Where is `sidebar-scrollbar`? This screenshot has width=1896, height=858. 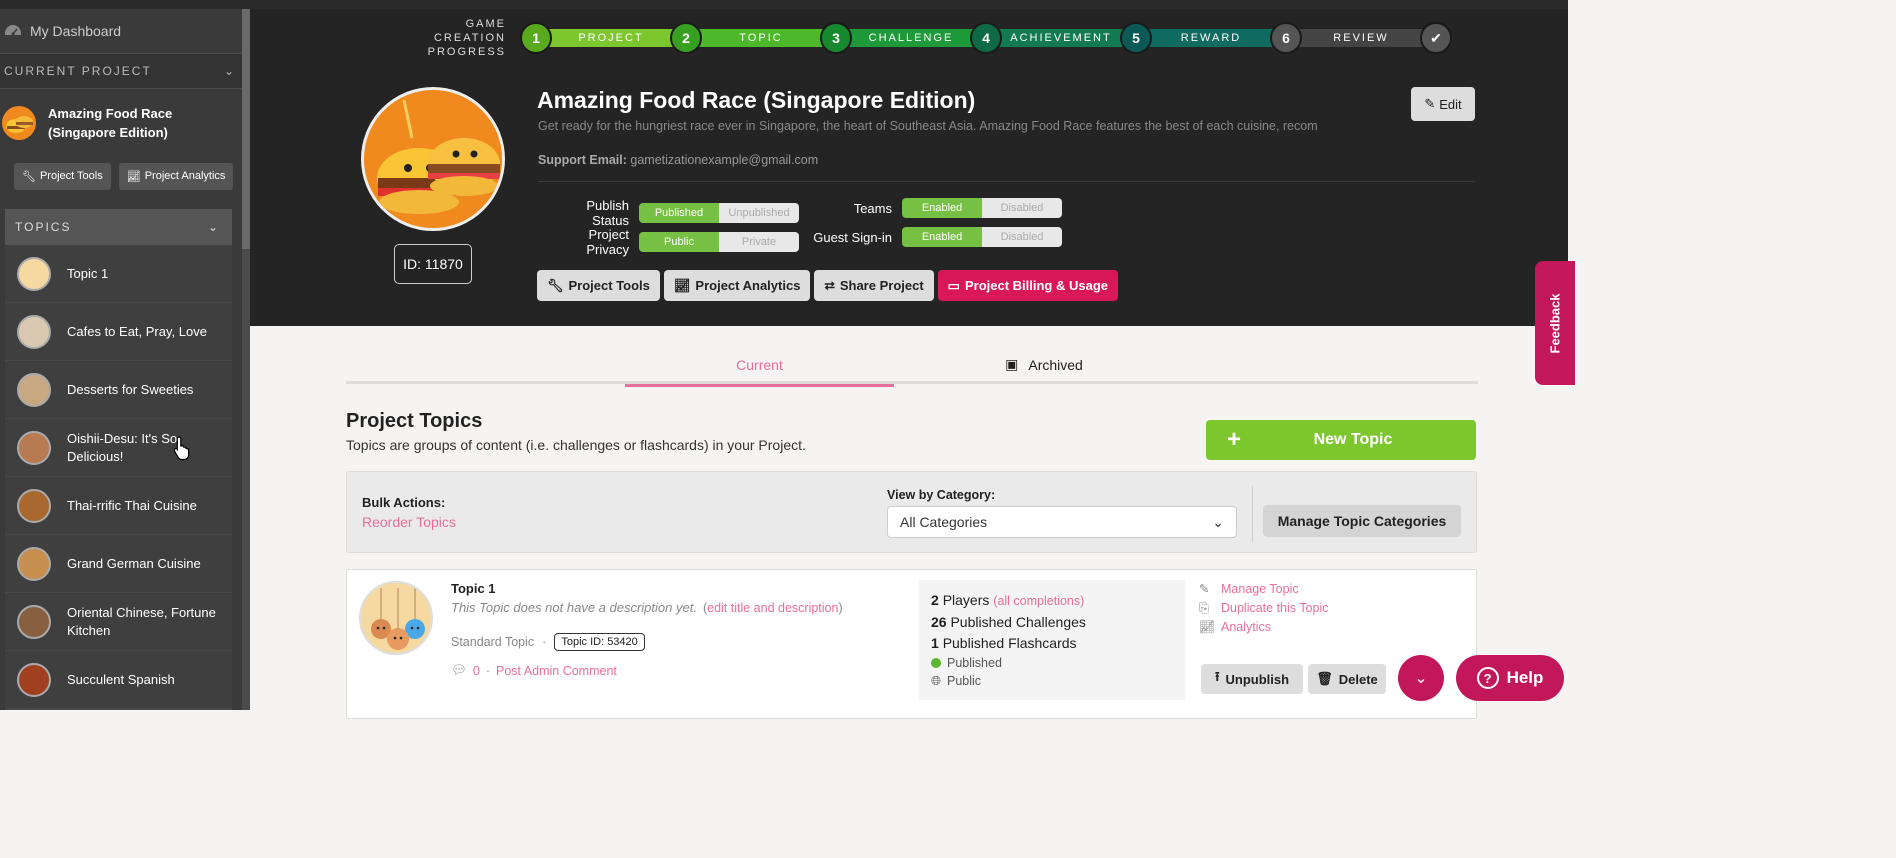
sidebar-scrollbar is located at coordinates (246, 359).